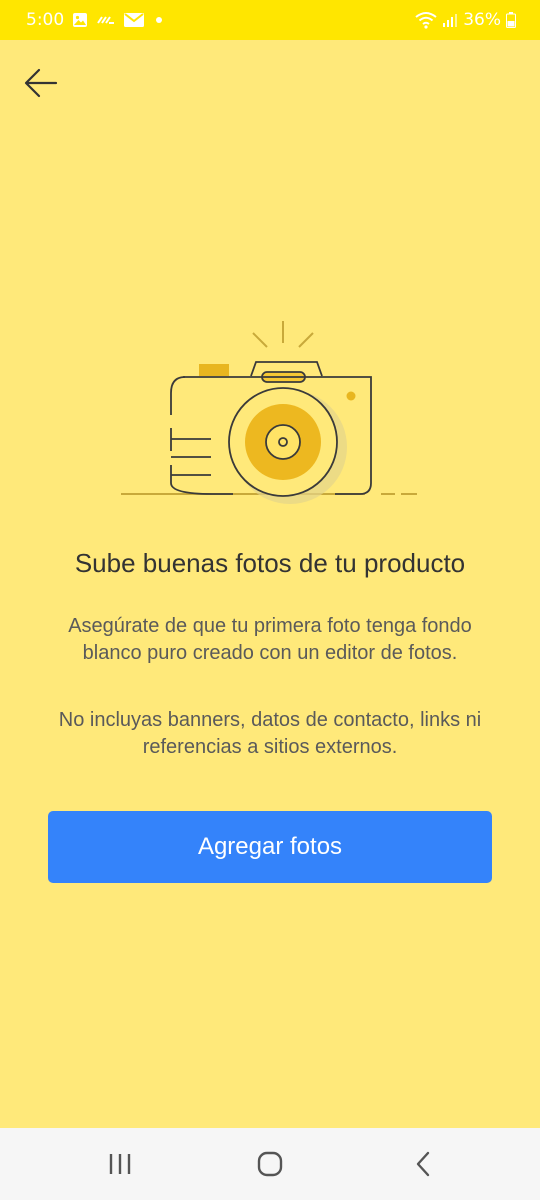 This screenshot has height=1200, width=540. I want to click on add-photos-button: Agregar fotos, so click(270, 847).